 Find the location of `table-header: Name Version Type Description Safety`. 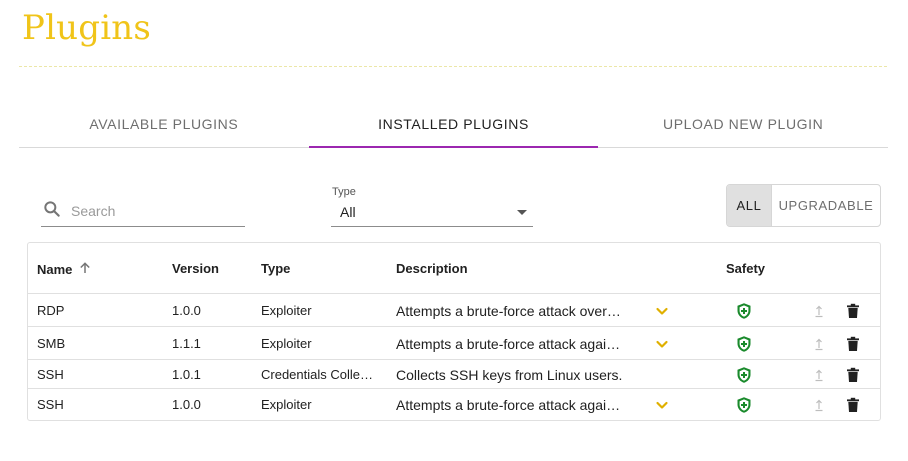

table-header: Name Version Type Description Safety is located at coordinates (454, 268).